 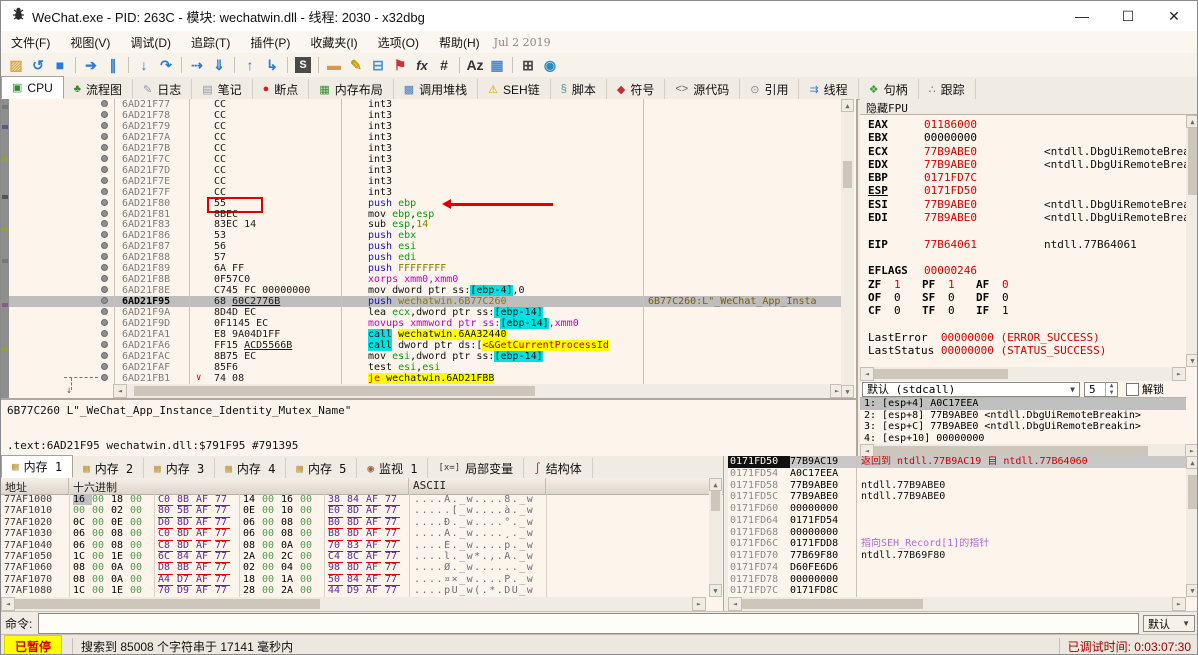 What do you see at coordinates (1191, 241) in the screenshot?
I see `registers-vscrollbar: ▲ ▼` at bounding box center [1191, 241].